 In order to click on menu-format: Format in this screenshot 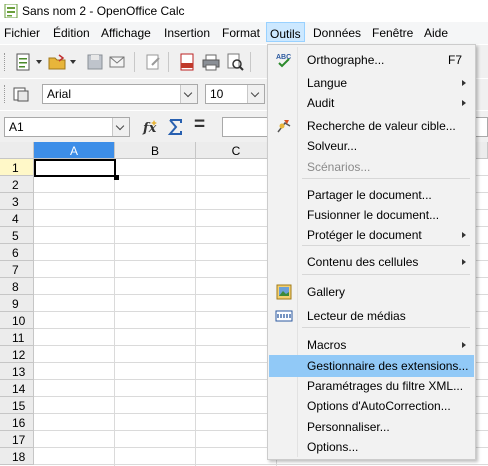, I will do `click(241, 33)`.